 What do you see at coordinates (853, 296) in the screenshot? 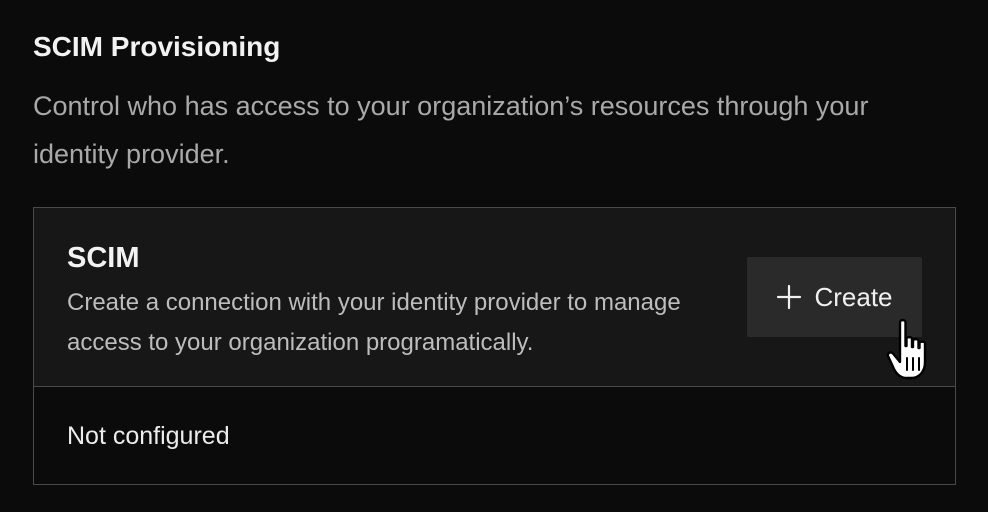
I see `create-button-label: Create` at bounding box center [853, 296].